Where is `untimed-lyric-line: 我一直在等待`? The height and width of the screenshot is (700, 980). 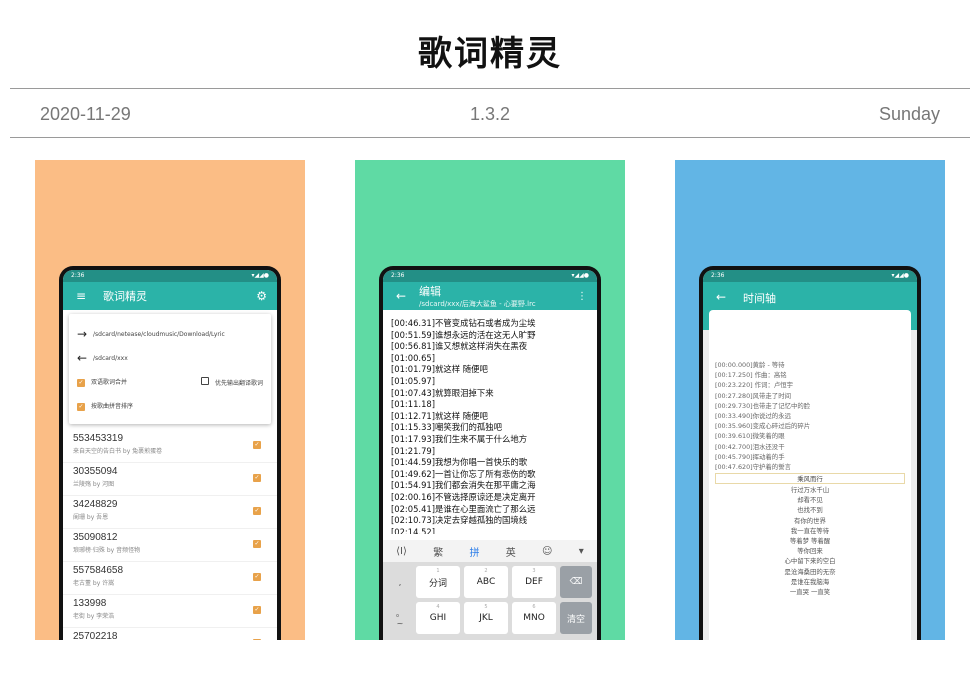
untimed-lyric-line: 我一直在等待 is located at coordinates (810, 531).